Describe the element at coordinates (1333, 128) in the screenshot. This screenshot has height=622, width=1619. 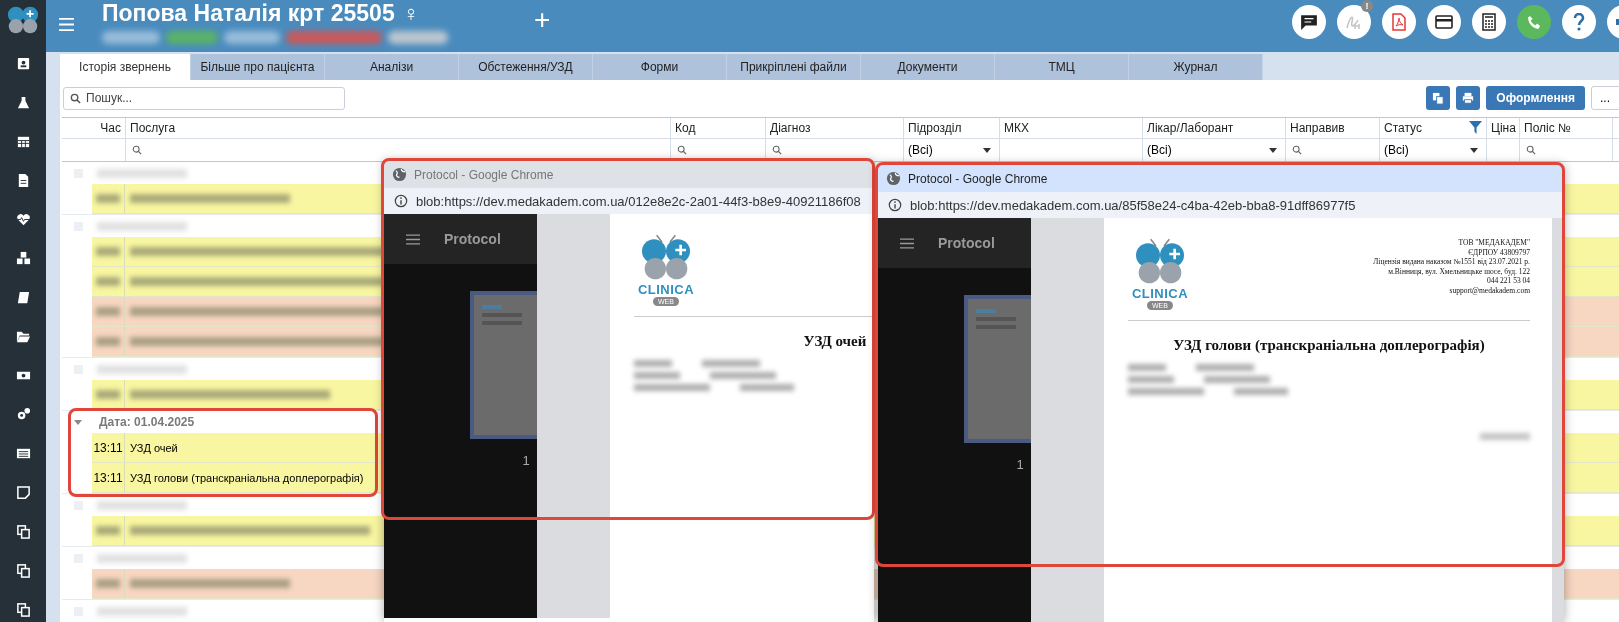
I see `column-header: Направив` at that location.